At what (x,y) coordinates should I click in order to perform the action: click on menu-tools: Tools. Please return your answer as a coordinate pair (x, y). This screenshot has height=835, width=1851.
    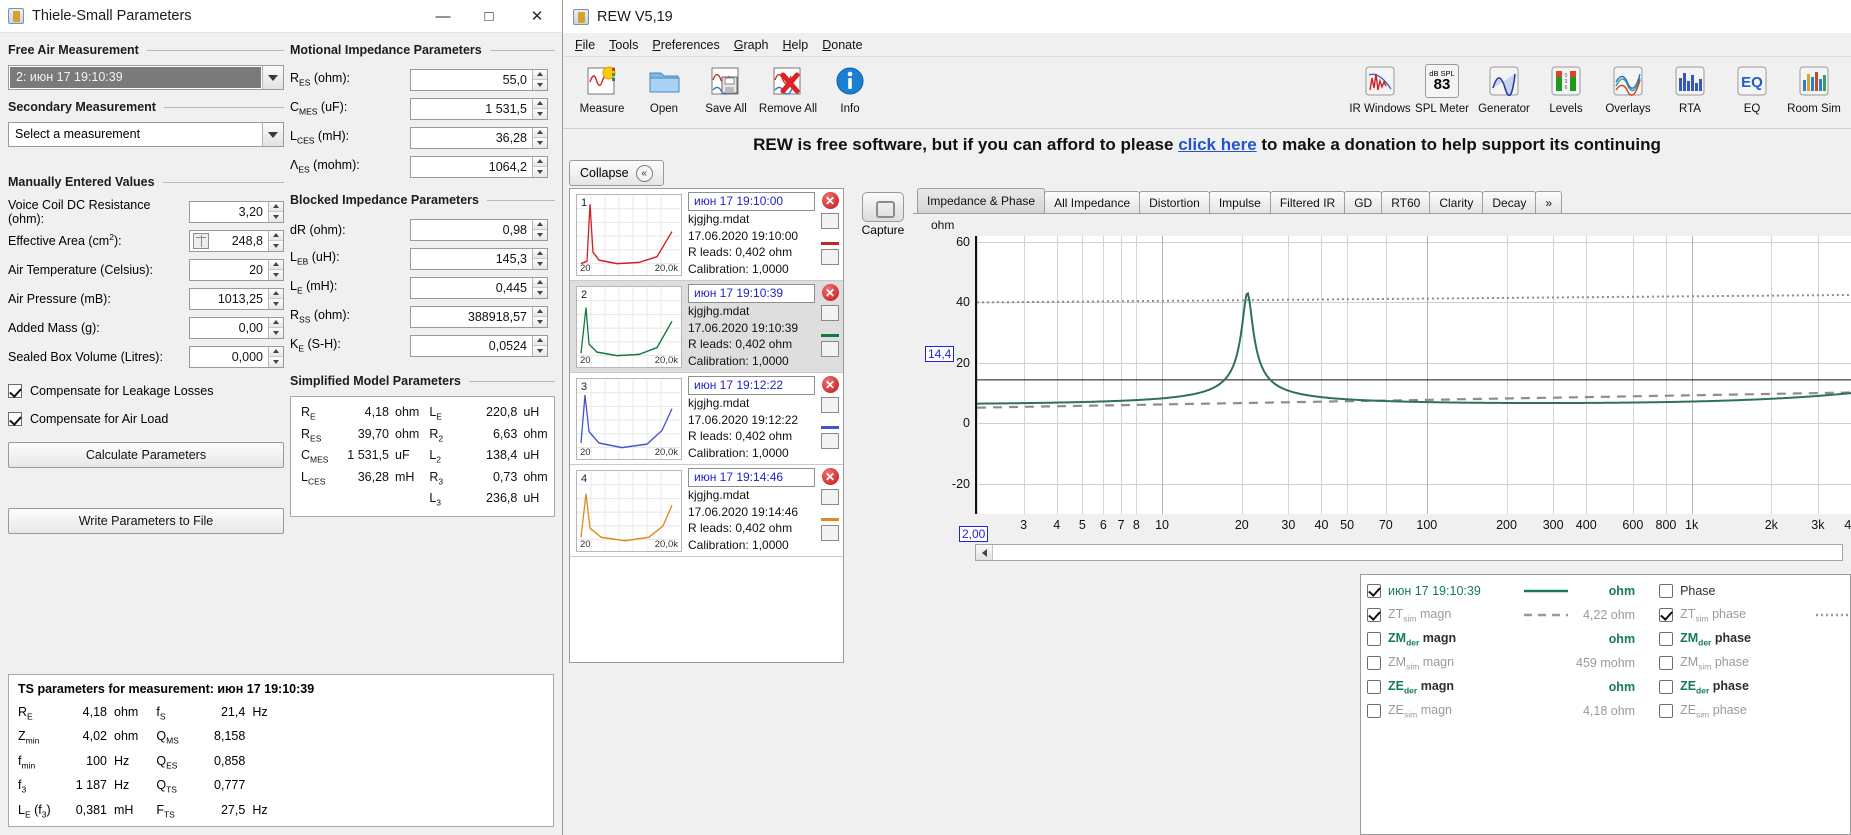
    Looking at the image, I should click on (623, 45).